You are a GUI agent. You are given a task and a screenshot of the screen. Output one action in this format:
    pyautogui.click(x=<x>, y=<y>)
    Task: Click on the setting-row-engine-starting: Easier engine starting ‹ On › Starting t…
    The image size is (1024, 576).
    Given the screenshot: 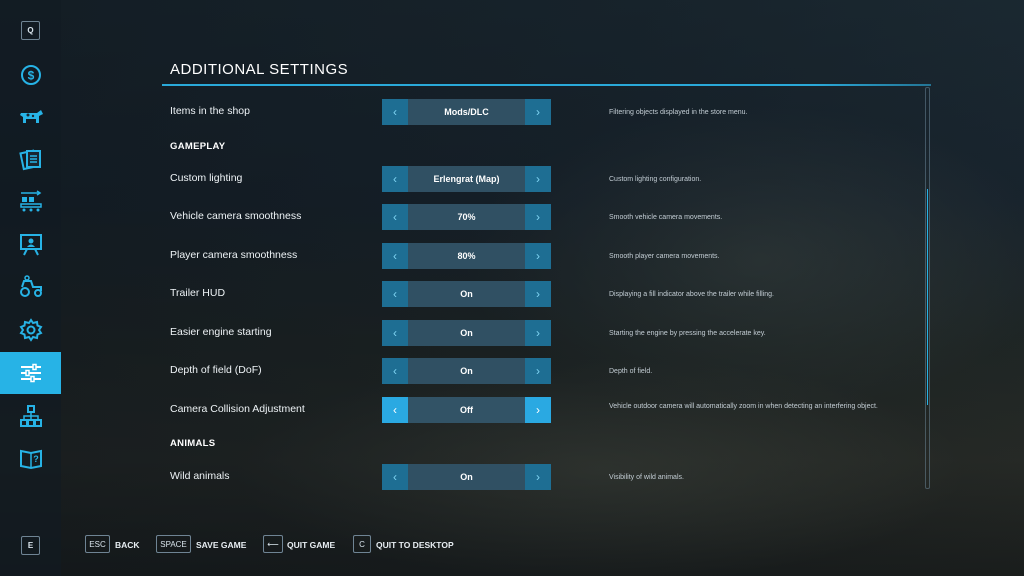 What is the action you would take?
    pyautogui.click(x=512, y=333)
    